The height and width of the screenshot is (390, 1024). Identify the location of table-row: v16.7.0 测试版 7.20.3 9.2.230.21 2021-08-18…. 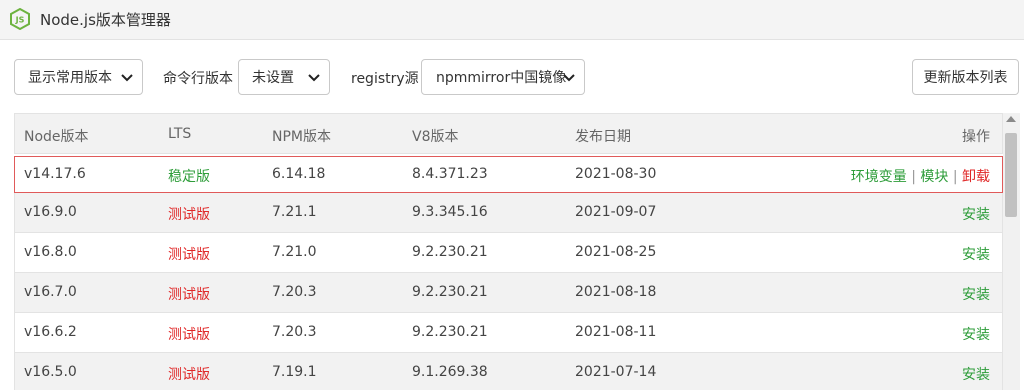
(508, 293).